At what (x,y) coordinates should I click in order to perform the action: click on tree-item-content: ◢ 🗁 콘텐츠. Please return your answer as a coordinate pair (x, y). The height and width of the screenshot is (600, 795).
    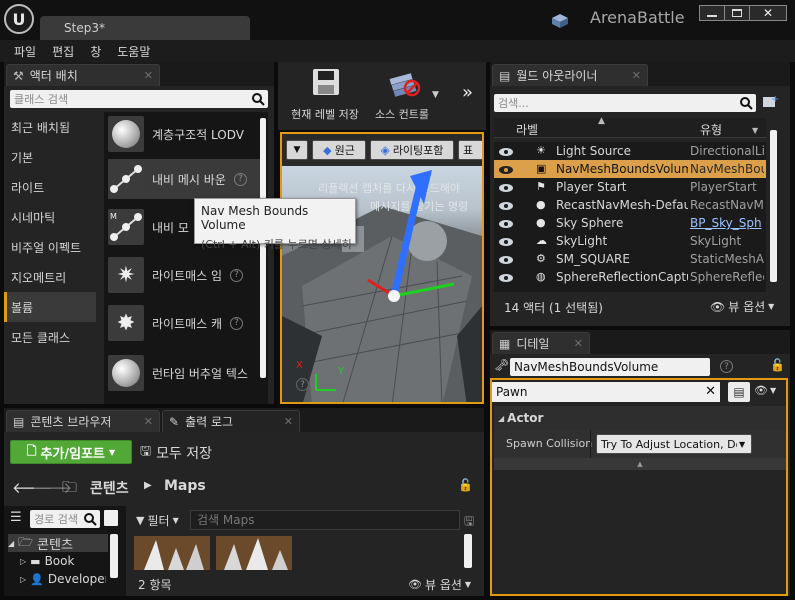
    Looking at the image, I should click on (58, 543).